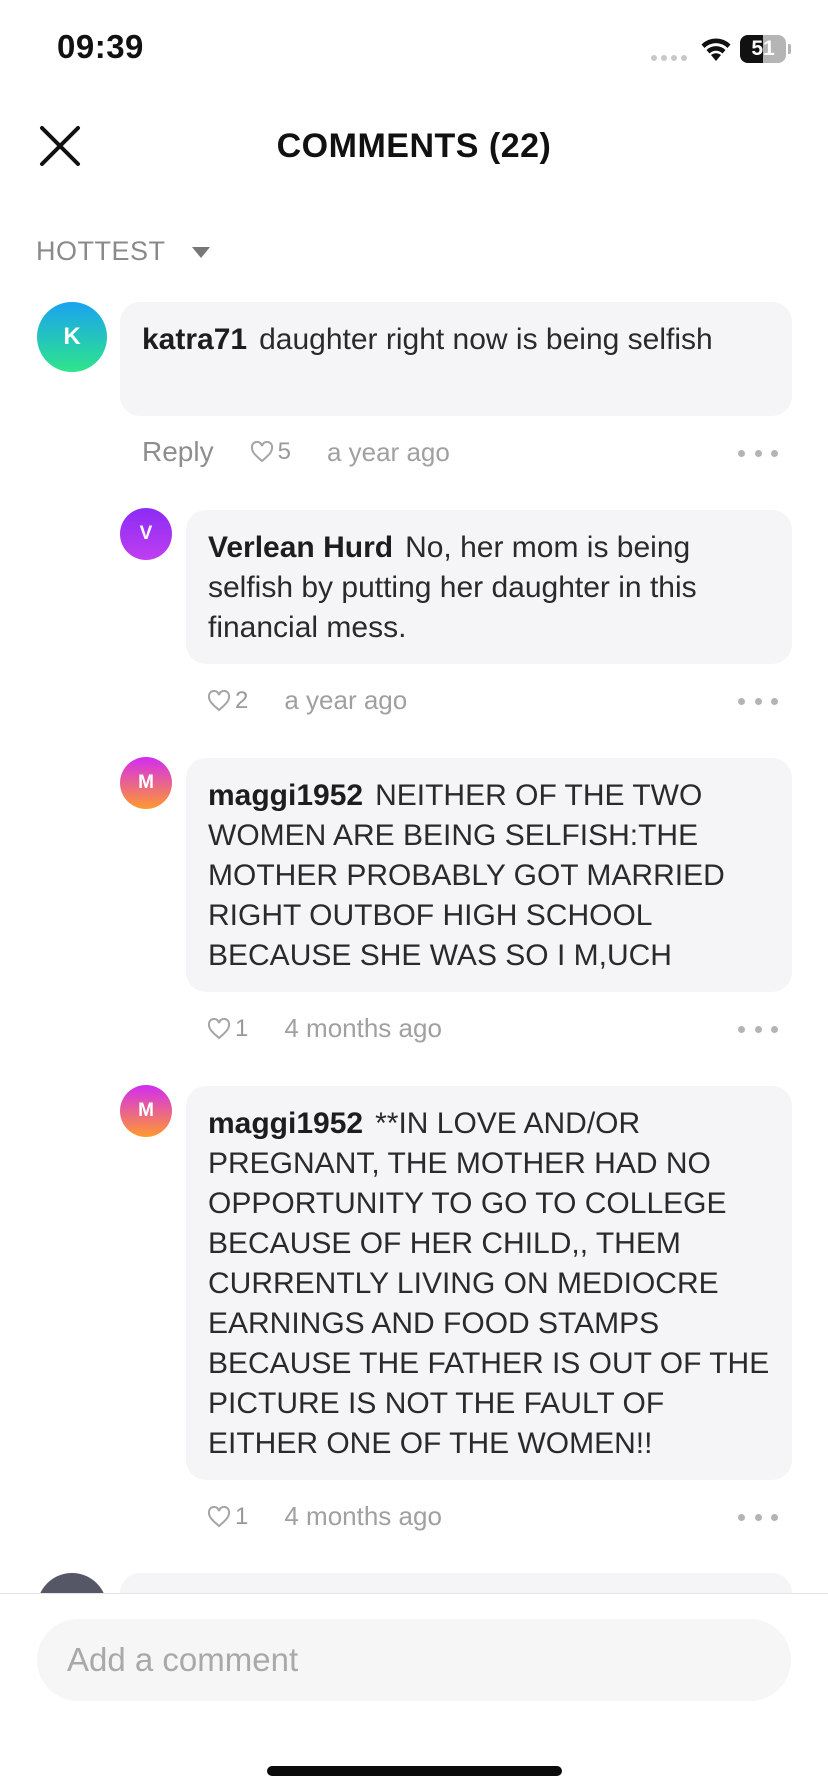 The height and width of the screenshot is (1792, 828). I want to click on comment-text: daughter right now is being selfish, so click(486, 339).